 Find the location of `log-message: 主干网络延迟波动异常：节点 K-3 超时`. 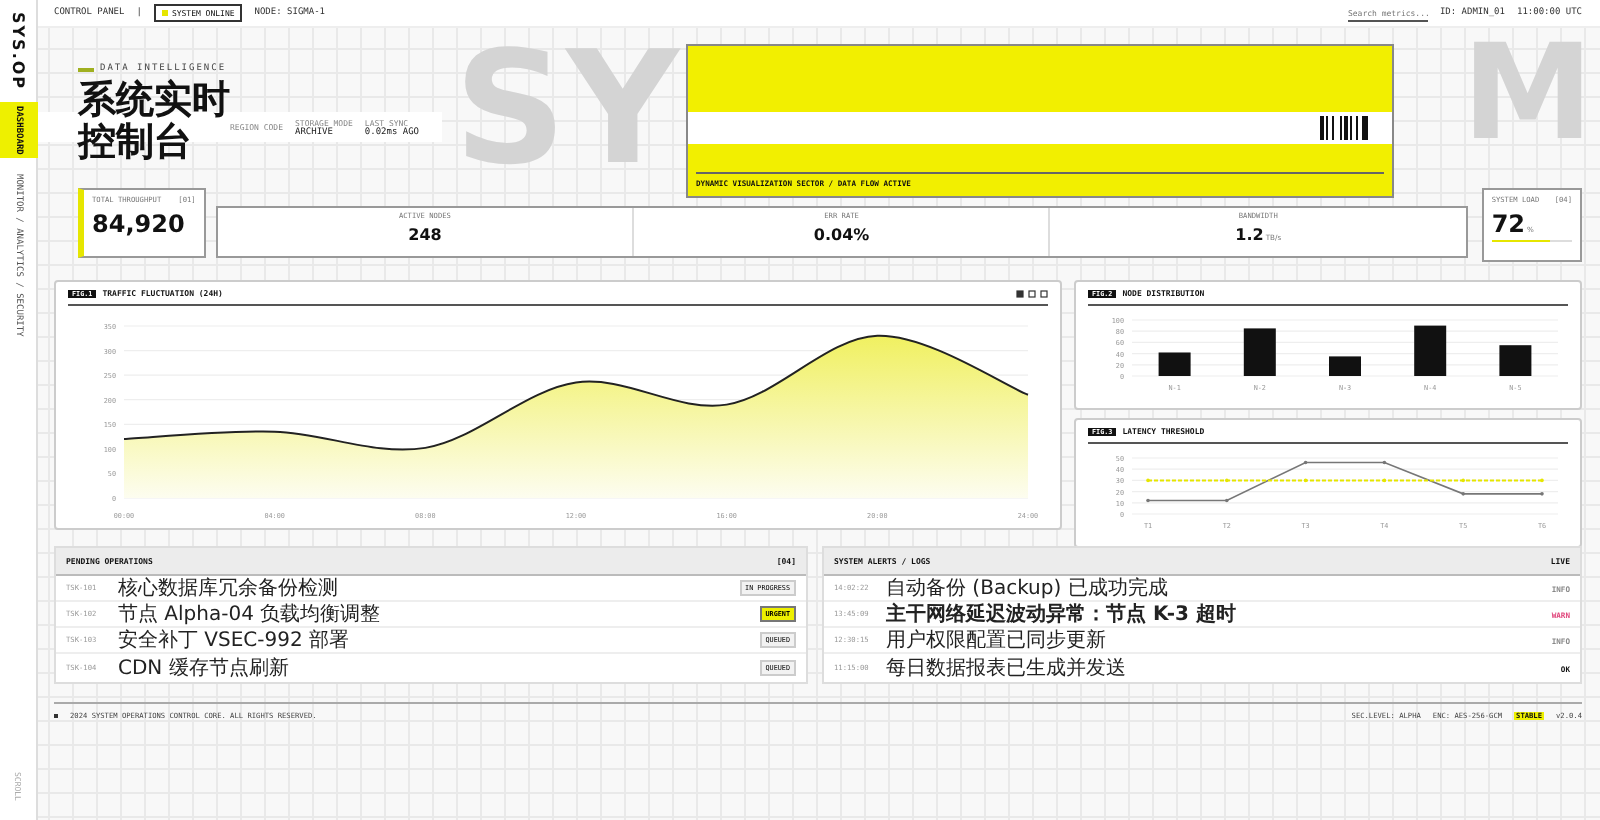

log-message: 主干网络延迟波动异常：节点 K-3 超时 is located at coordinates (1062, 614).